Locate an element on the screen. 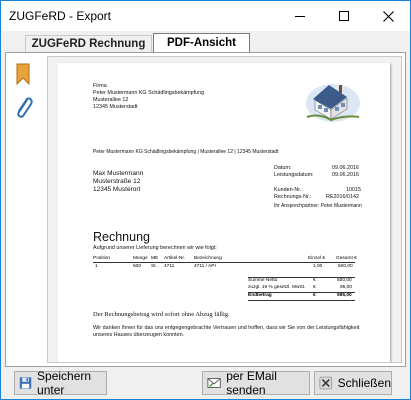 This screenshot has width=411, height=400. cell-me: St. is located at coordinates (154, 266).